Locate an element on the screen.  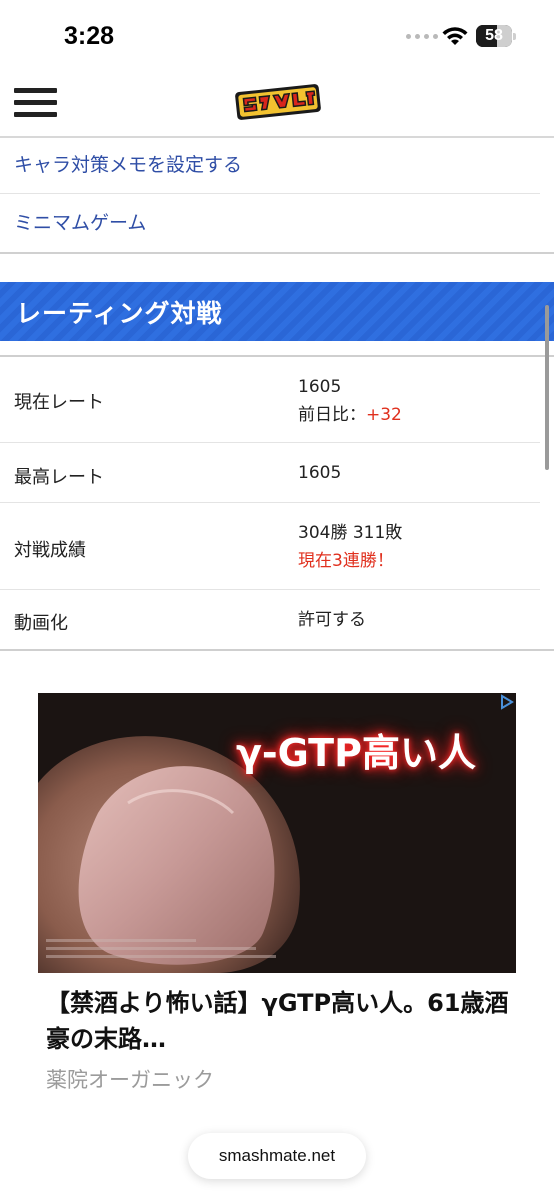
row-value: 1605 前日比：+32 is located at coordinates (350, 401).